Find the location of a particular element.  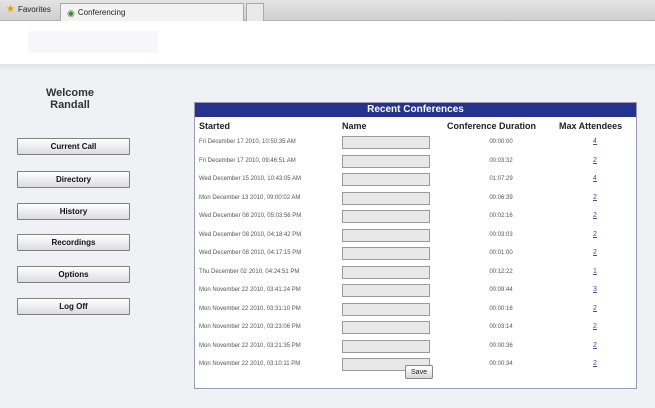

header-divider is located at coordinates (327, 67).